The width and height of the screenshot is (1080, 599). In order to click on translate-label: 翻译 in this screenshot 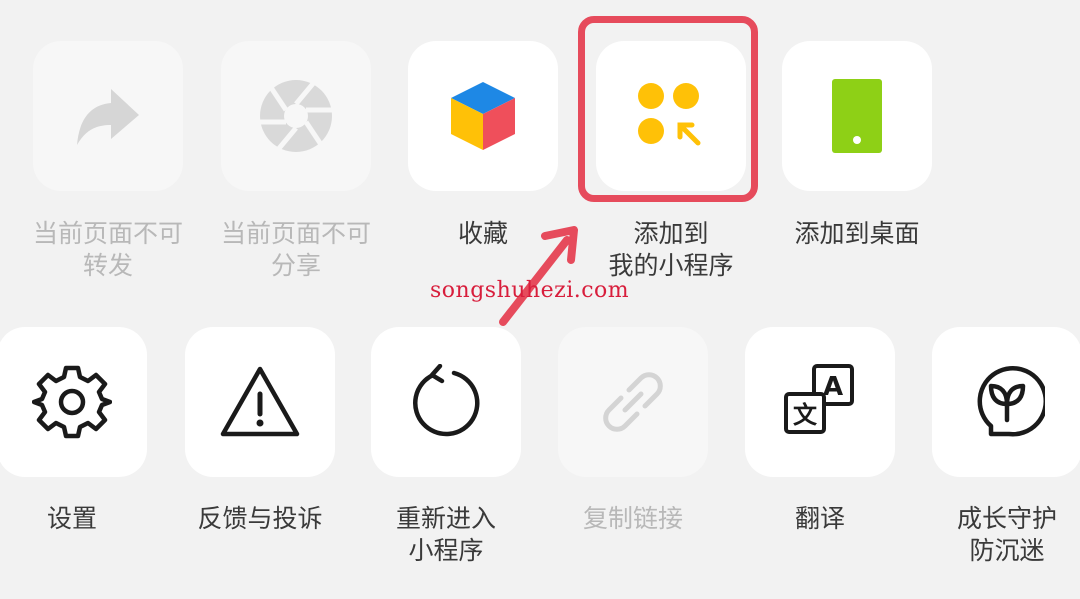, I will do `click(819, 518)`.